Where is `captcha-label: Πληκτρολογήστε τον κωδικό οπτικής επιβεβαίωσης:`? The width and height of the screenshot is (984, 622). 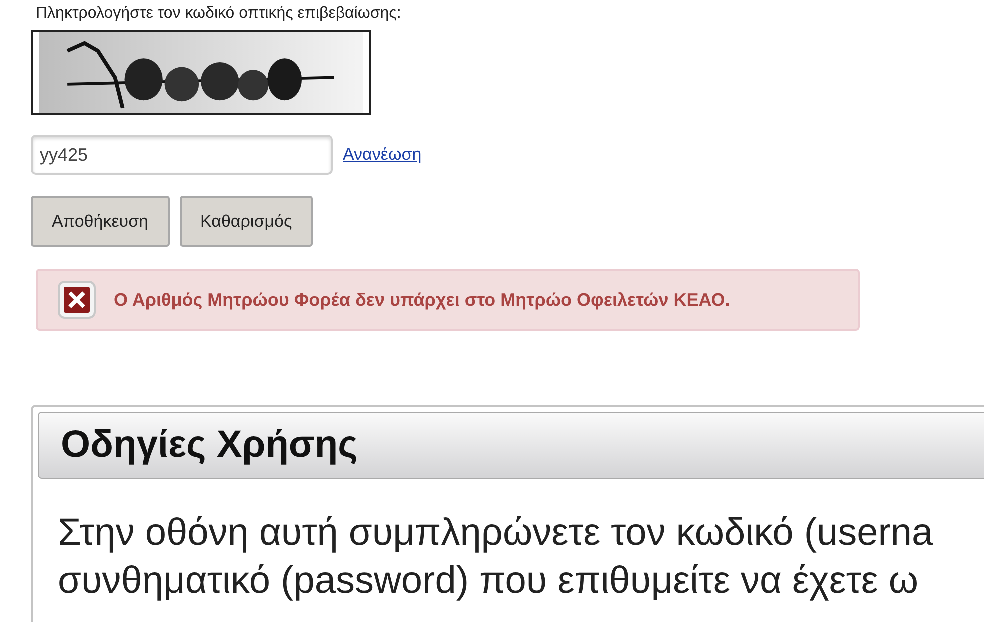
captcha-label: Πληκτρολογήστε τον κωδικό οπτικής επιβεβαίωσης: is located at coordinates (219, 14).